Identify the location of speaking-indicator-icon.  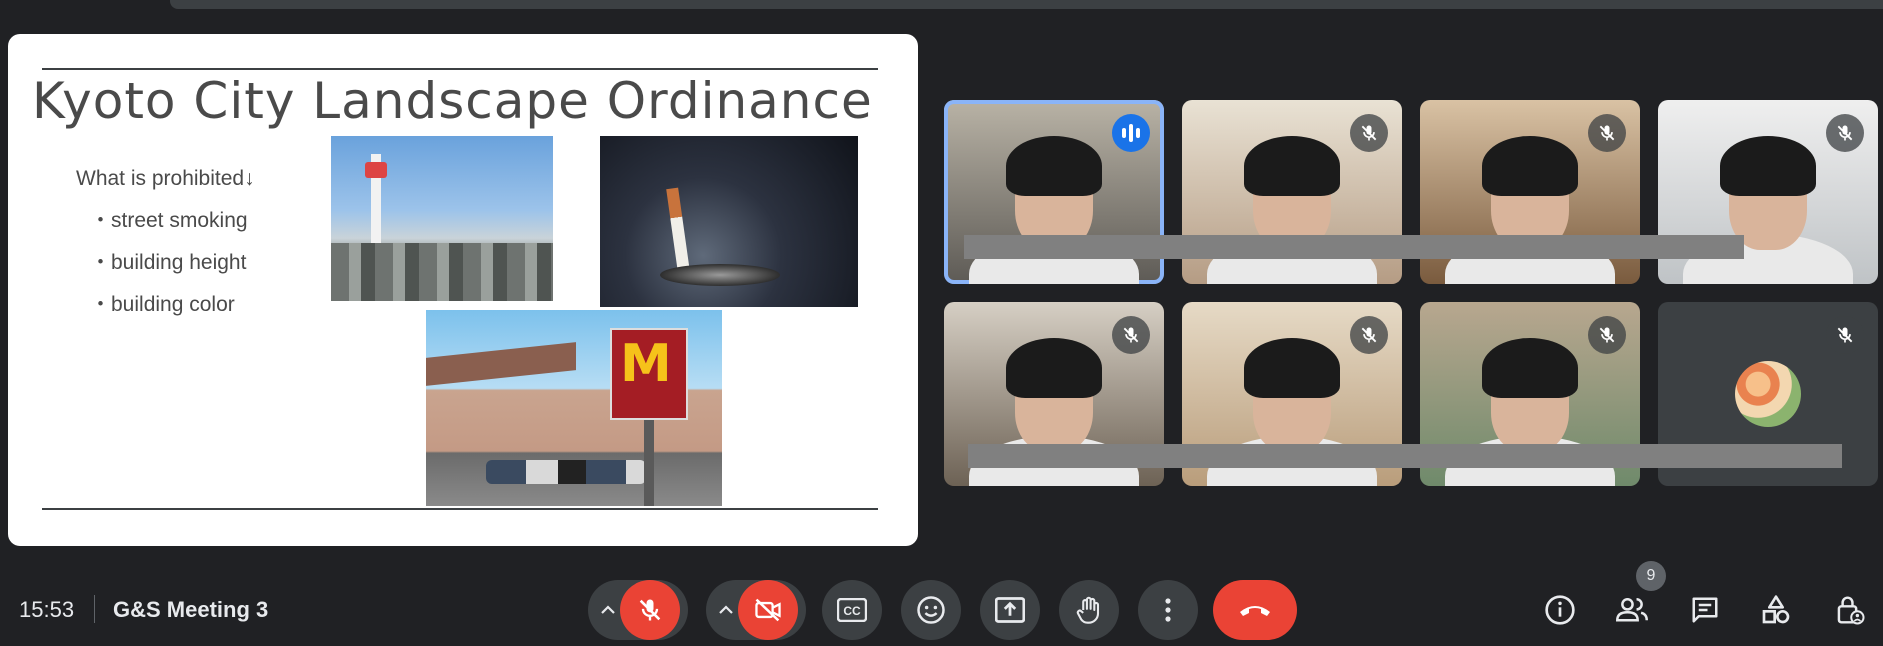
(1131, 133).